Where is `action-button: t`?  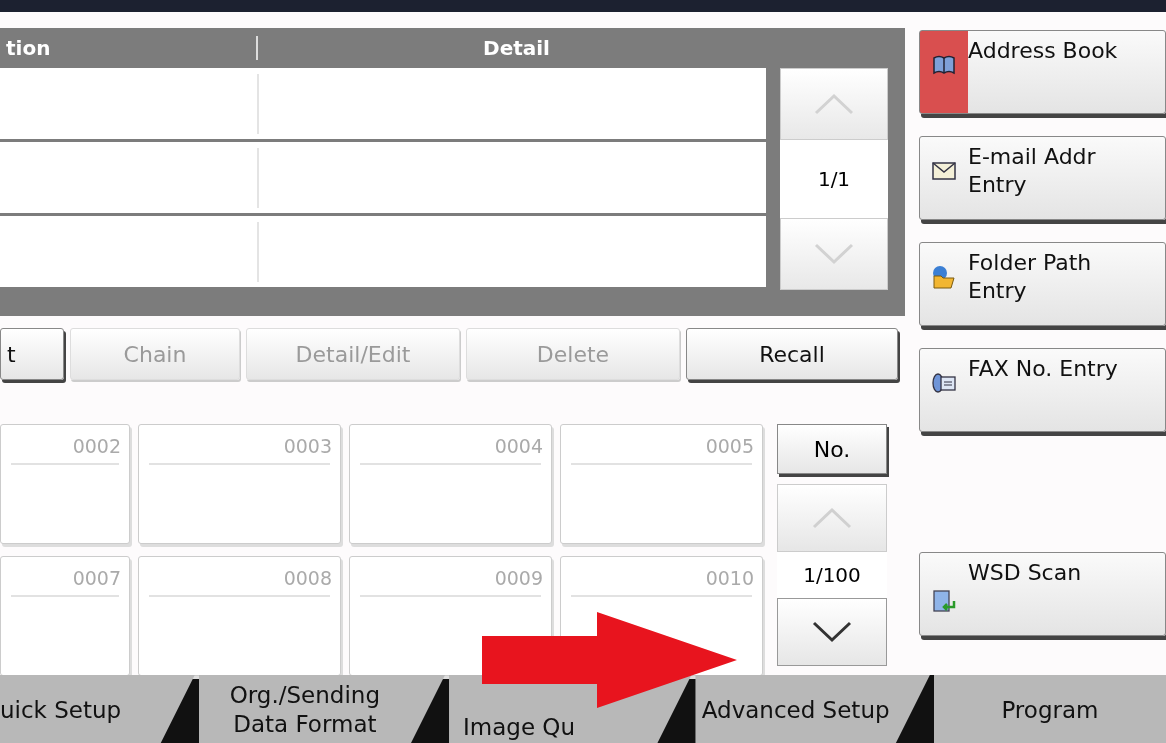
action-button: t is located at coordinates (32, 354).